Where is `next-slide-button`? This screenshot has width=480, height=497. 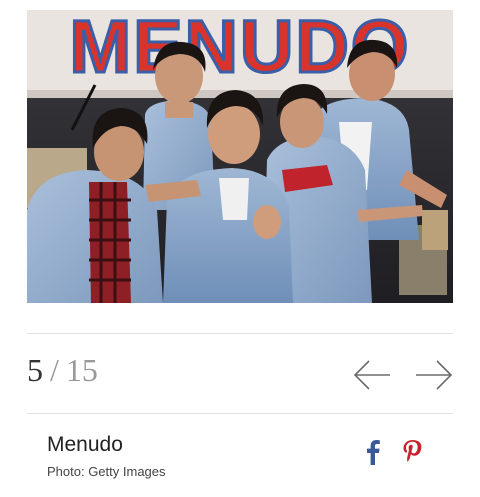 next-slide-button is located at coordinates (434, 375).